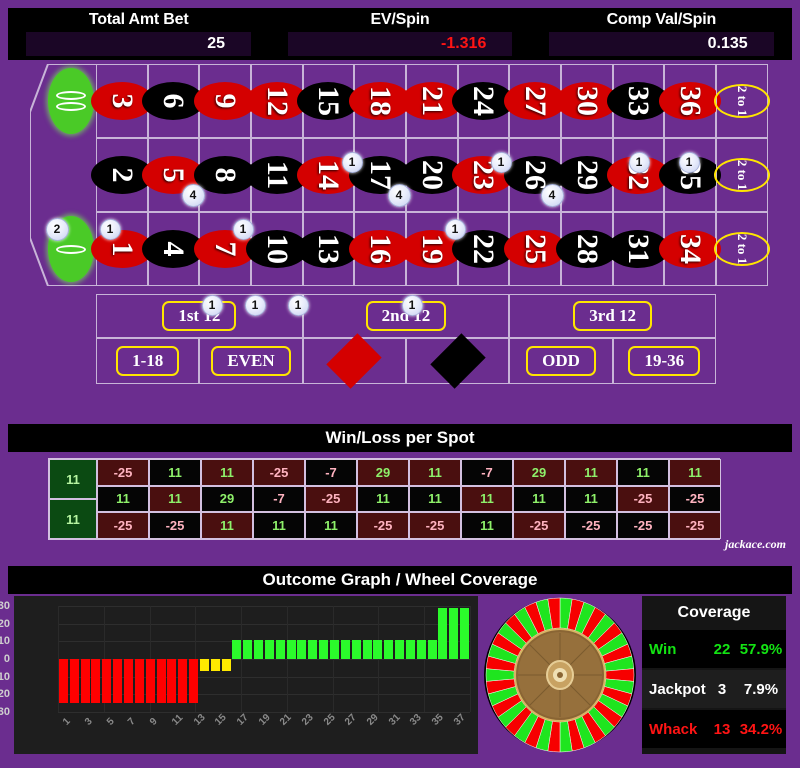 Image resolution: width=800 pixels, height=768 pixels. What do you see at coordinates (276, 249) in the screenshot?
I see `number-cell-10: 10` at bounding box center [276, 249].